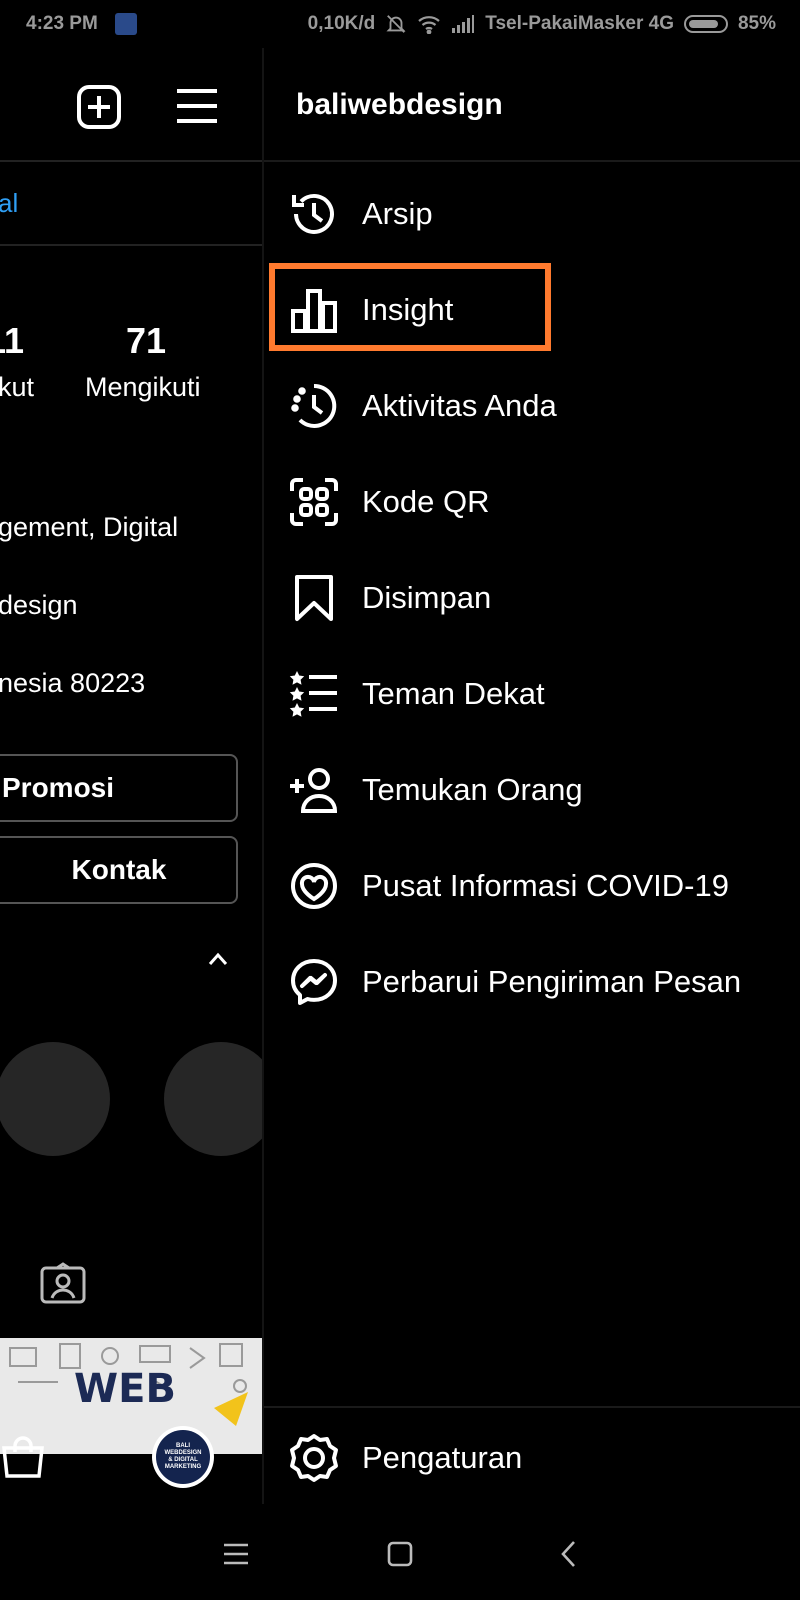 The width and height of the screenshot is (800, 1600). I want to click on archive-icon, so click(314, 214).